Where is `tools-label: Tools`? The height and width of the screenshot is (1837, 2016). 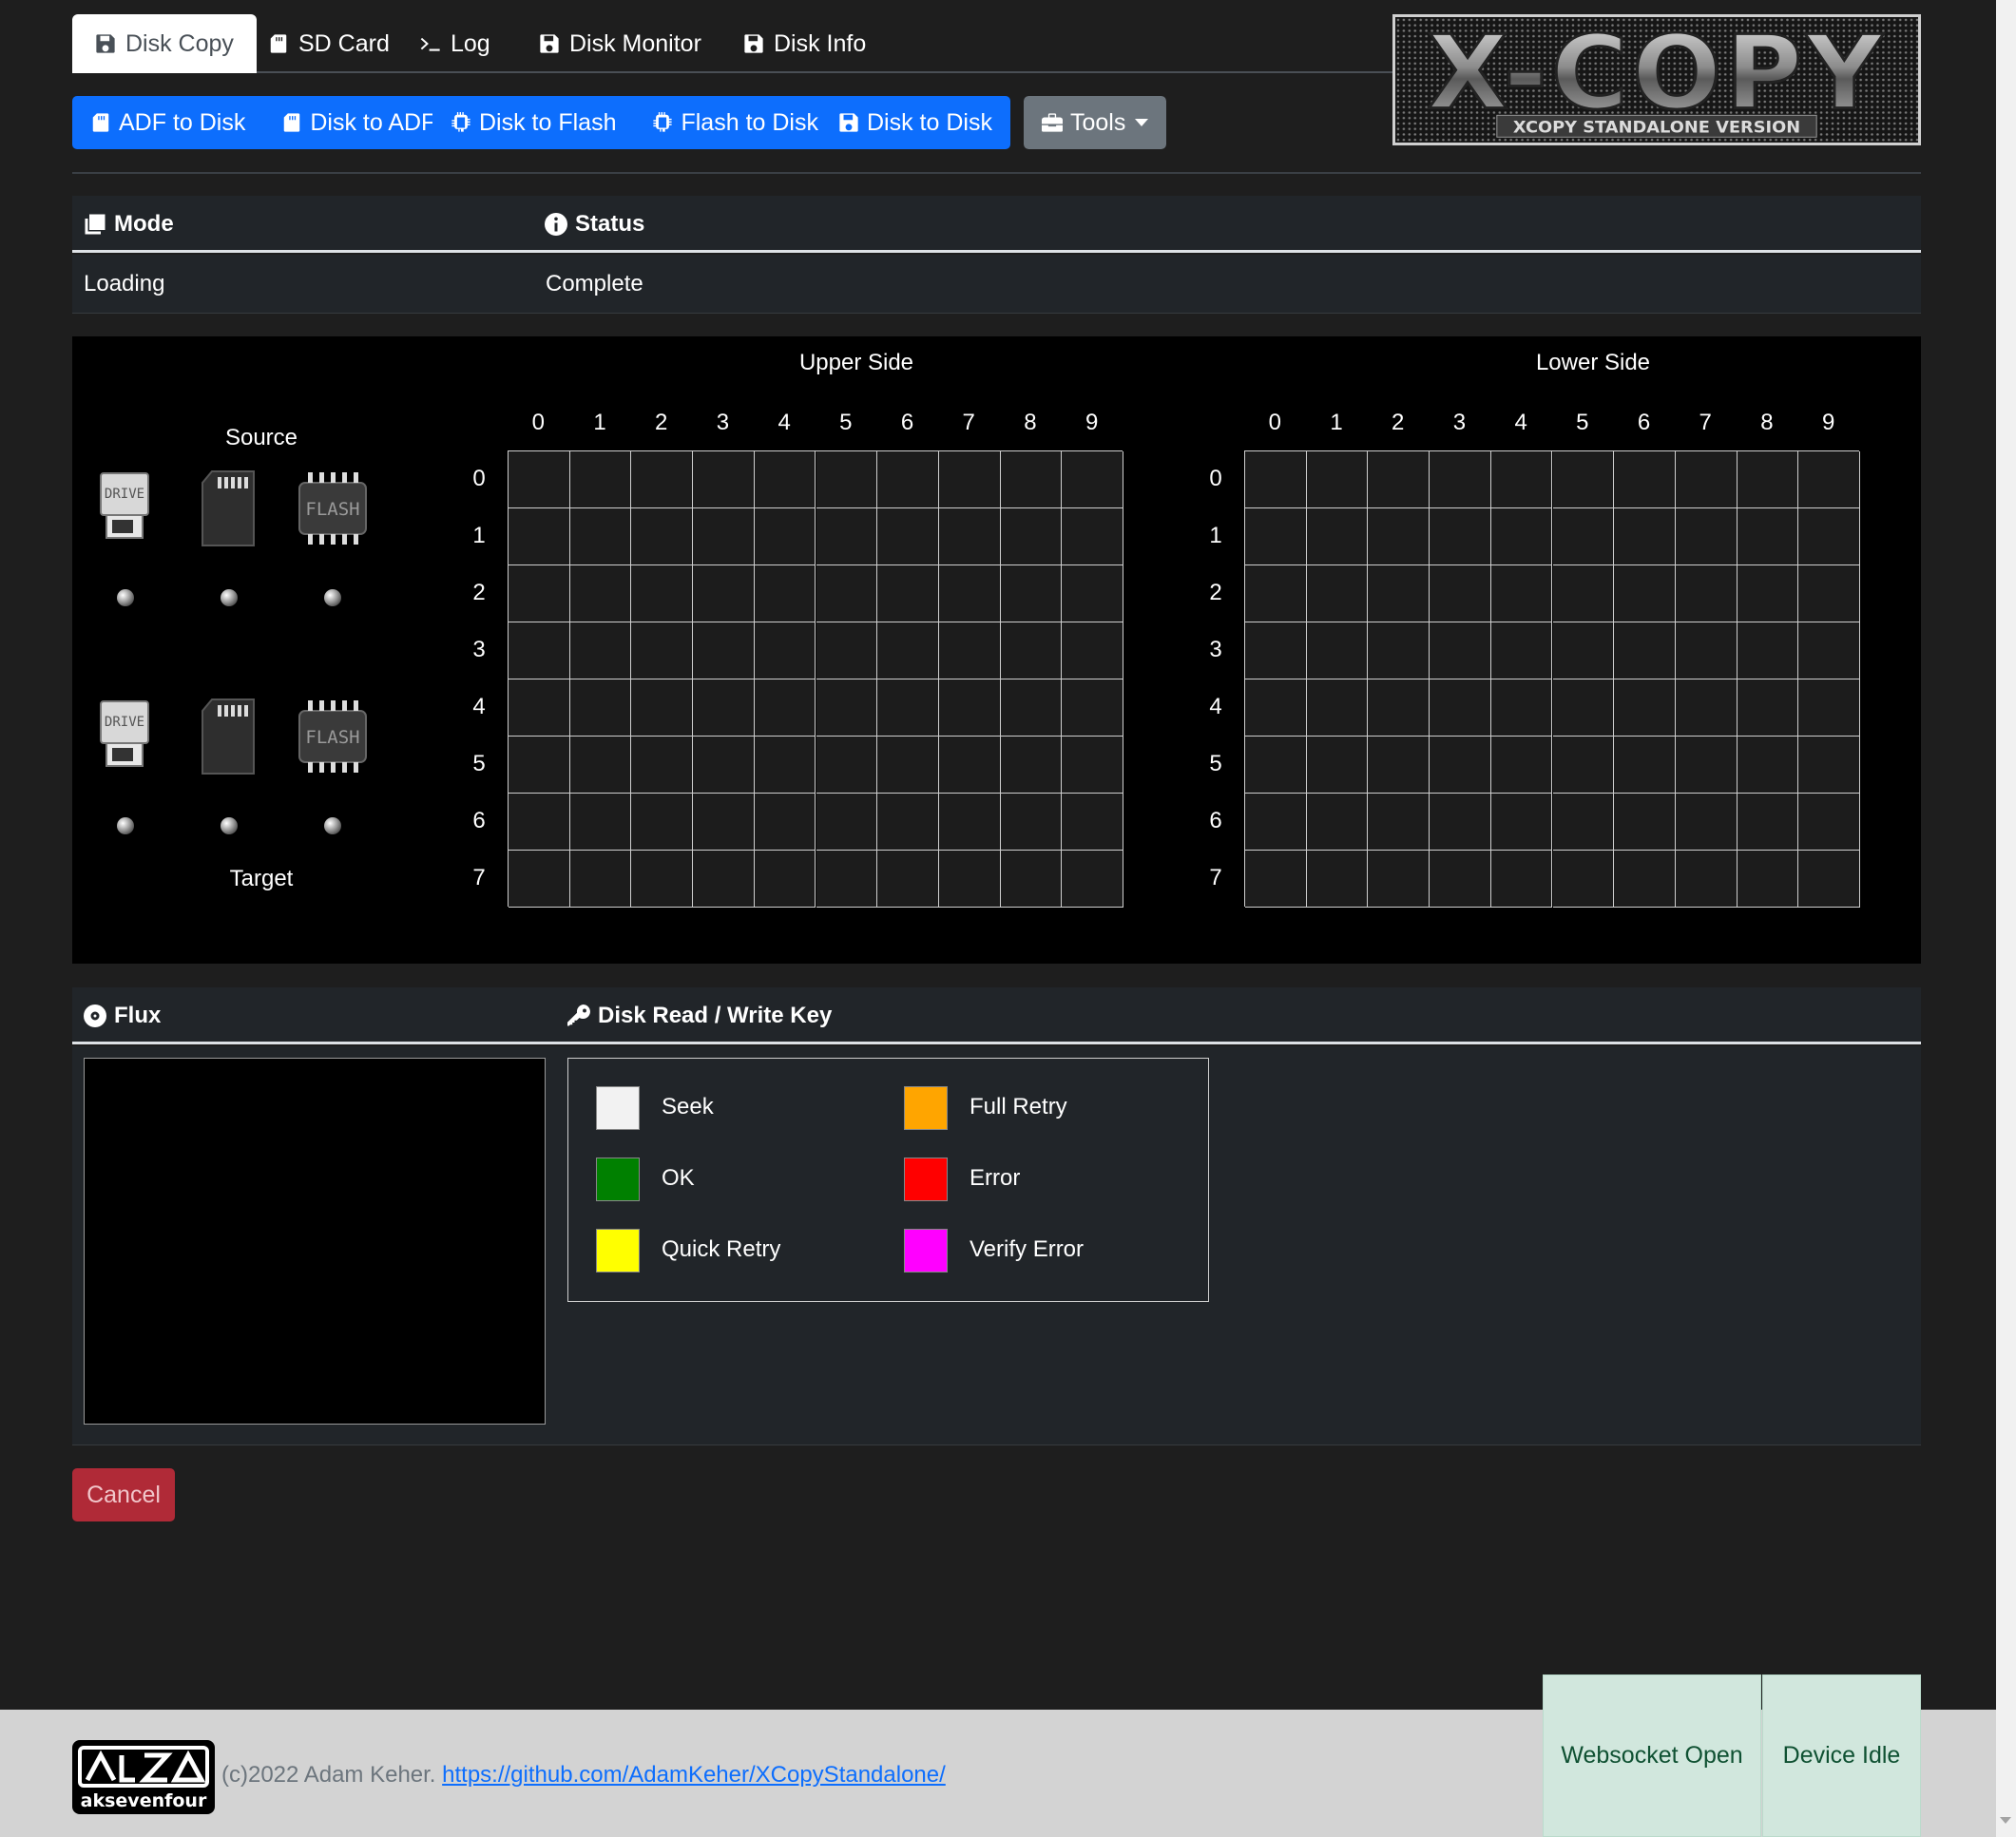
tools-label: Tools is located at coordinates (1098, 122).